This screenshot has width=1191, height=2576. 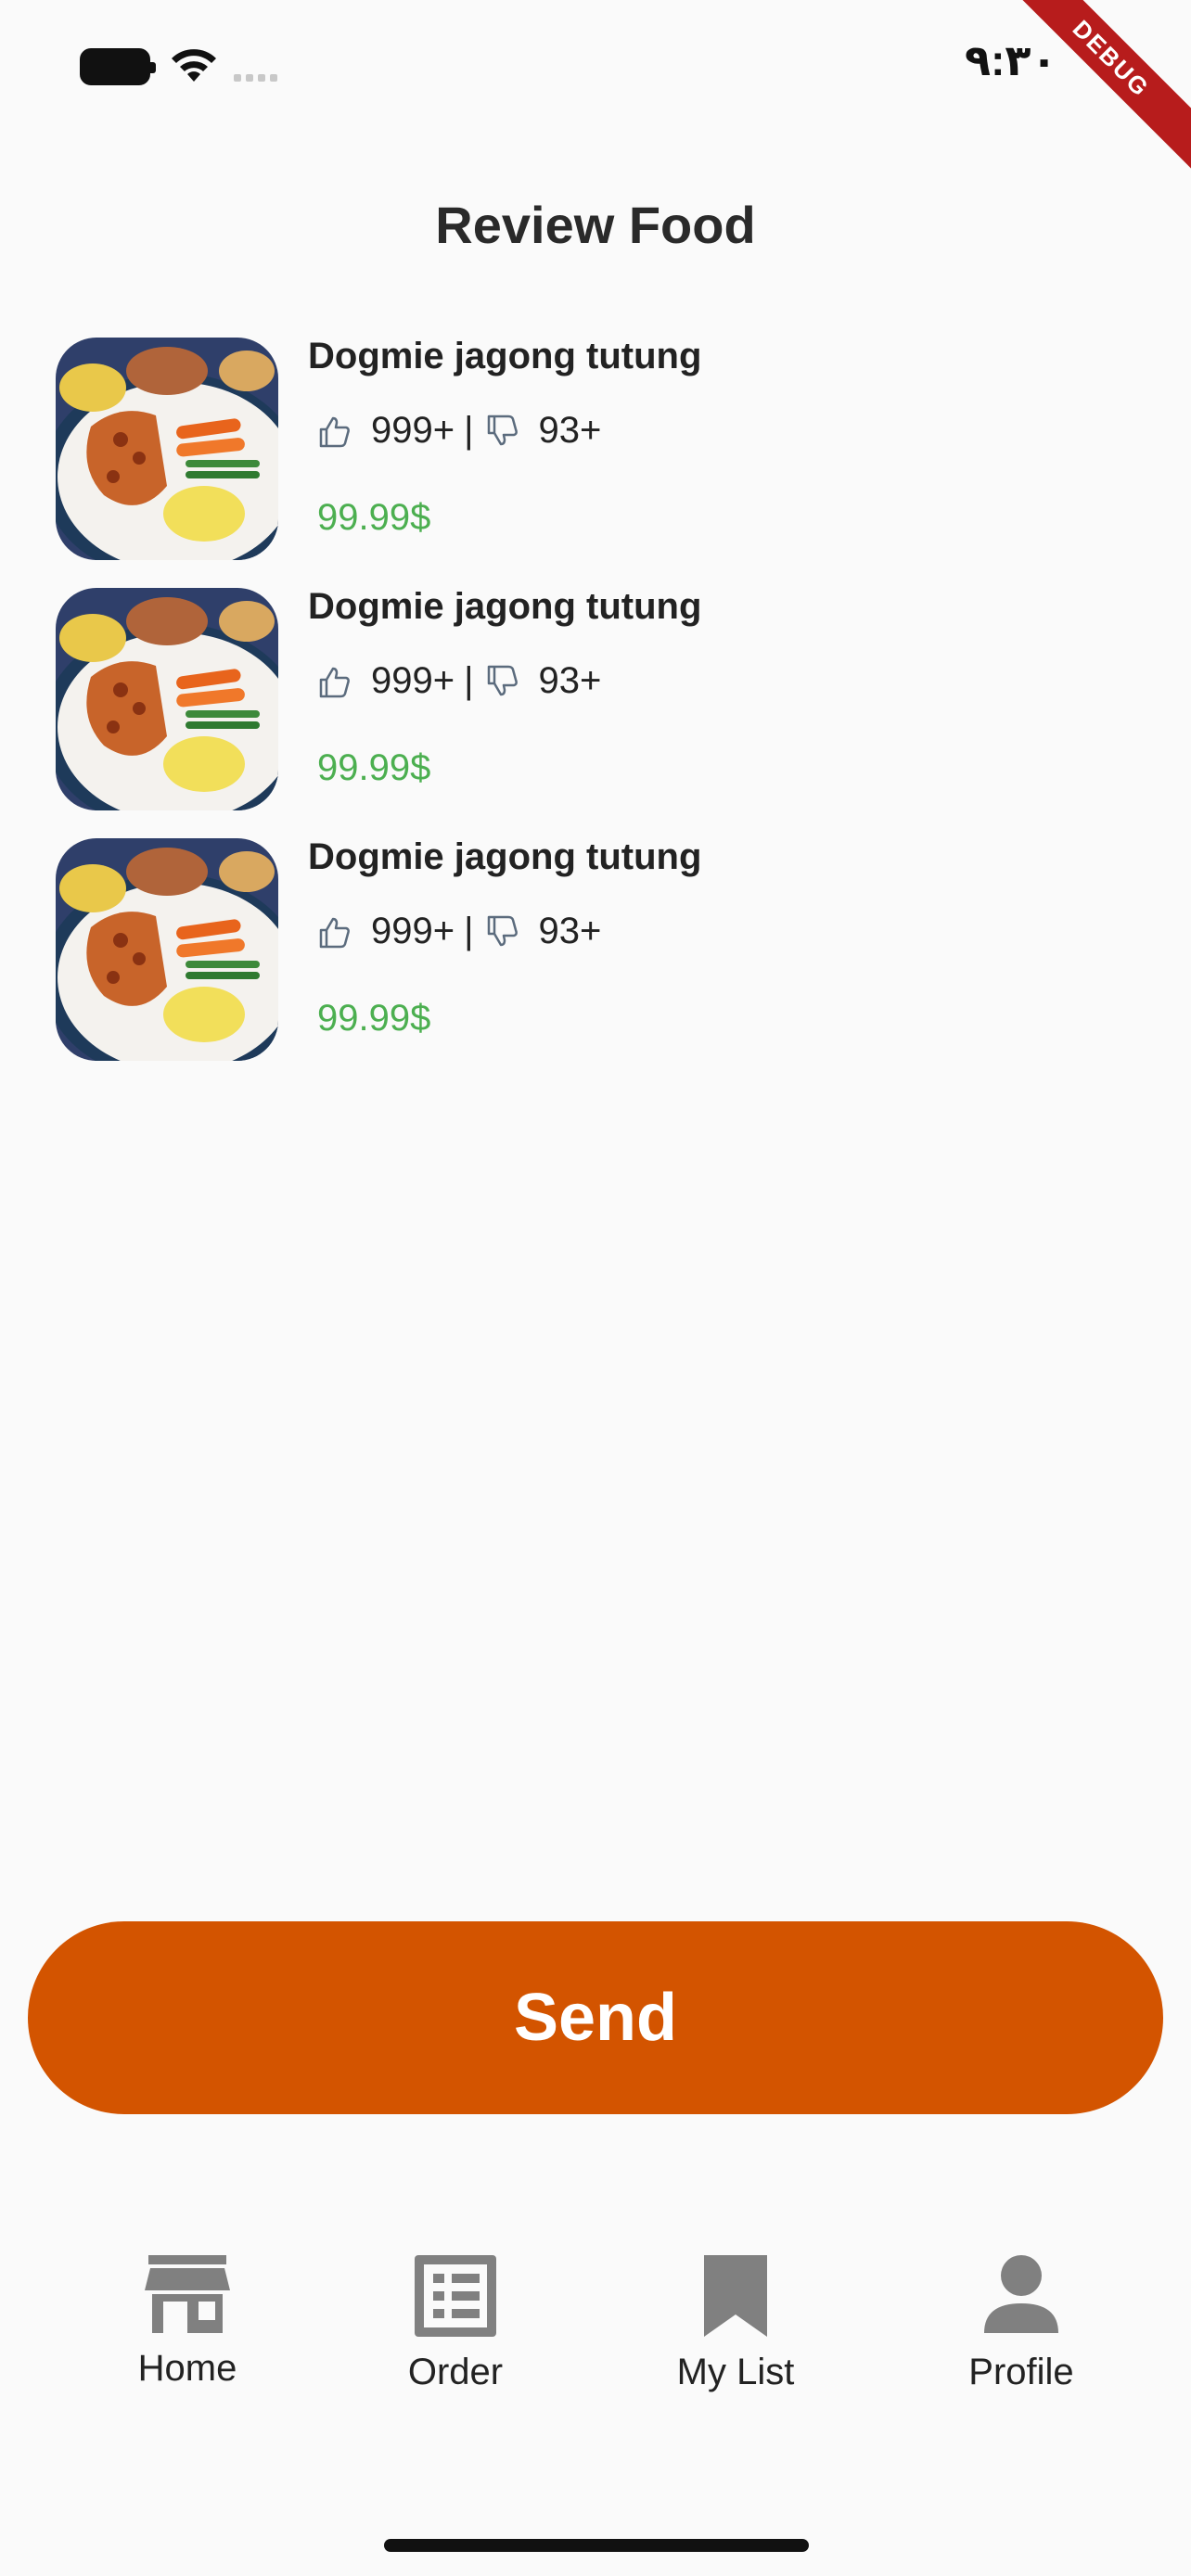 What do you see at coordinates (1094, 86) in the screenshot?
I see `debug-banner: DEBUG` at bounding box center [1094, 86].